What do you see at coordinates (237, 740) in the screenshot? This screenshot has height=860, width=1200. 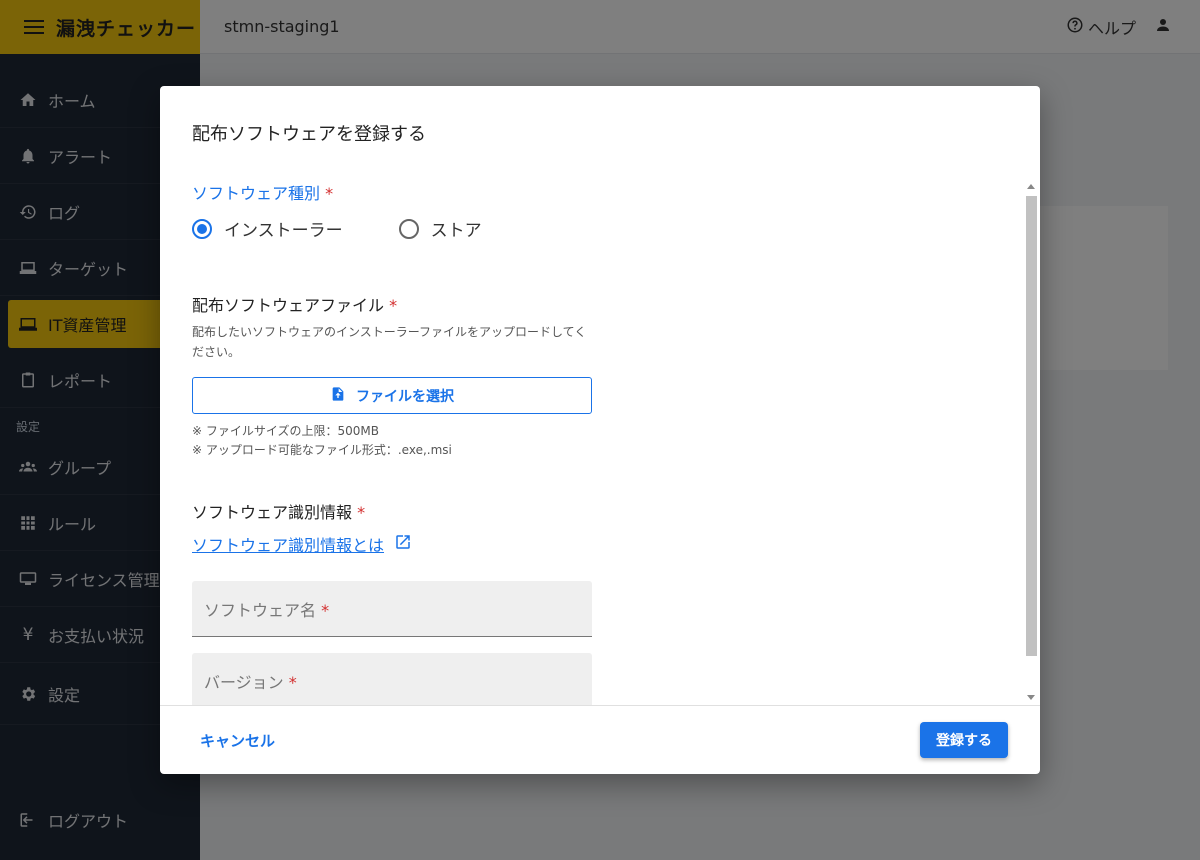 I see `cancel-button: キャンセル` at bounding box center [237, 740].